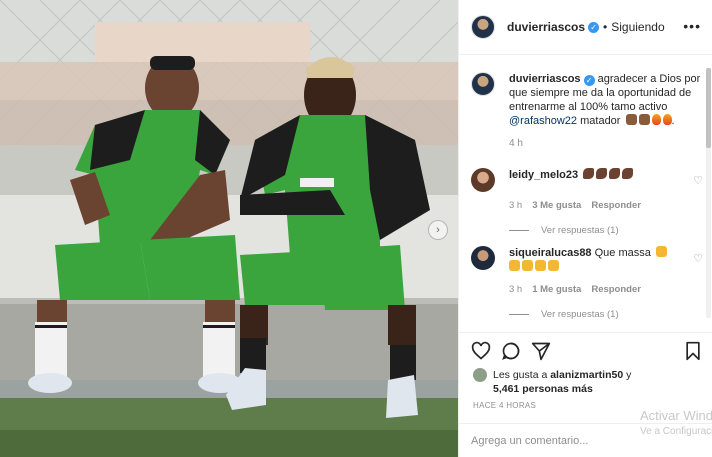 This screenshot has width=712, height=457. Describe the element at coordinates (546, 27) in the screenshot. I see `header-username: duvierriascos` at that location.